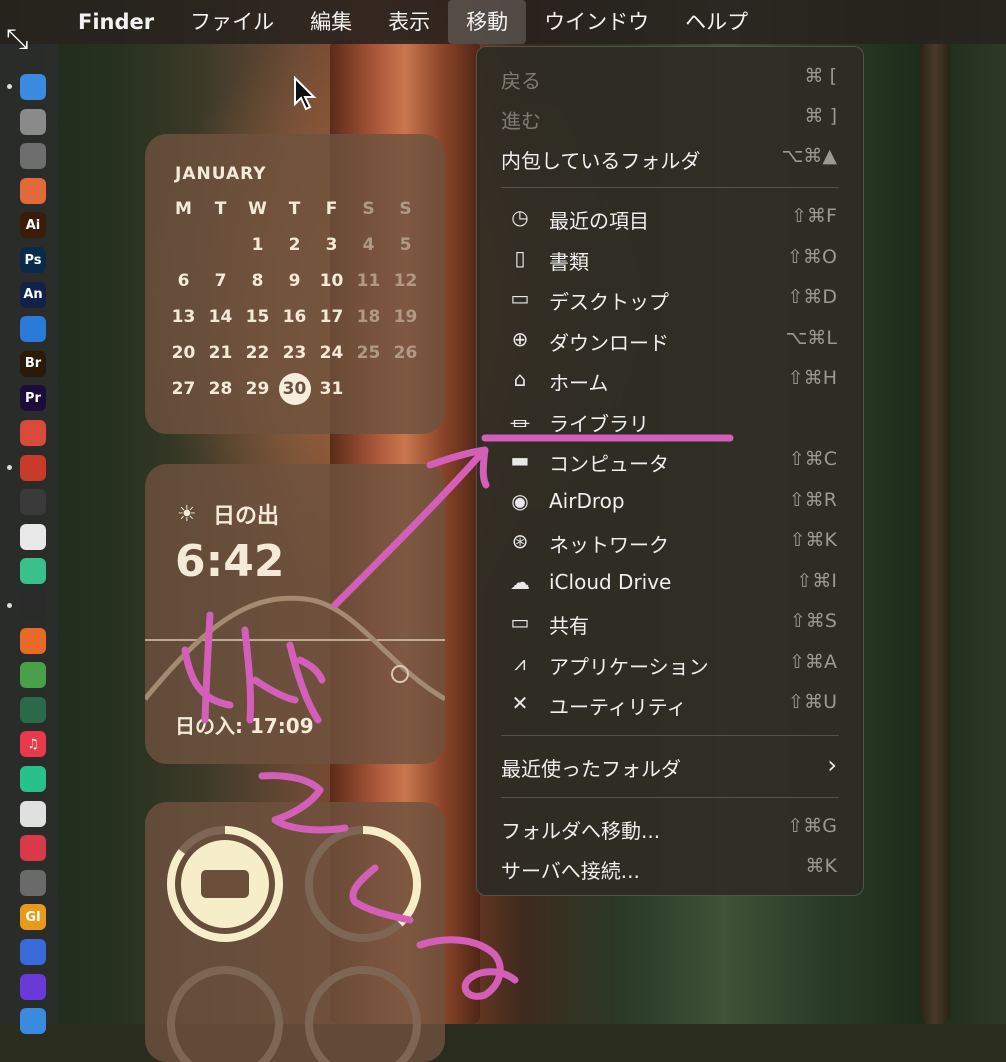  I want to click on weekday-label: S, so click(405, 209).